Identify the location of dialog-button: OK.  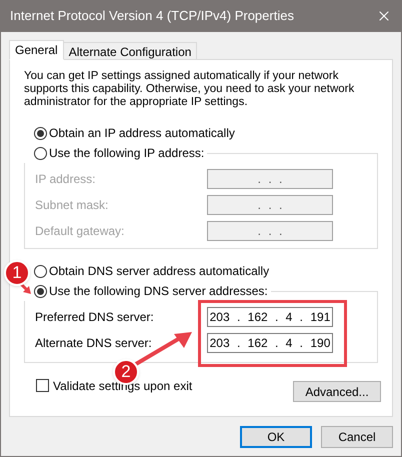
(276, 437).